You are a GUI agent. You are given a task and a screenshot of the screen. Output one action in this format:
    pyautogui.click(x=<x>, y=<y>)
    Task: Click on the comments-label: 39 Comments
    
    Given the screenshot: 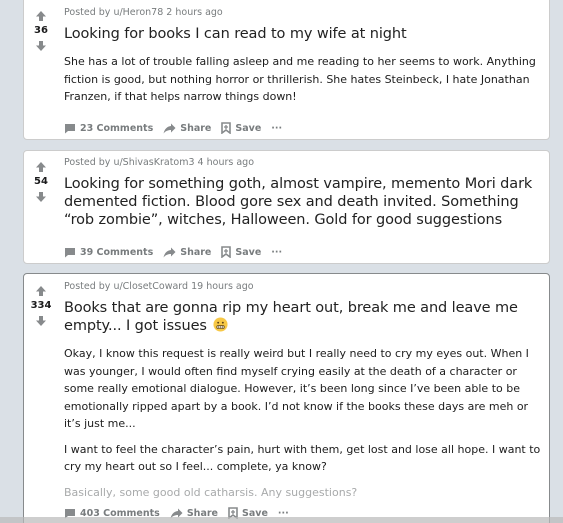 What is the action you would take?
    pyautogui.click(x=117, y=252)
    